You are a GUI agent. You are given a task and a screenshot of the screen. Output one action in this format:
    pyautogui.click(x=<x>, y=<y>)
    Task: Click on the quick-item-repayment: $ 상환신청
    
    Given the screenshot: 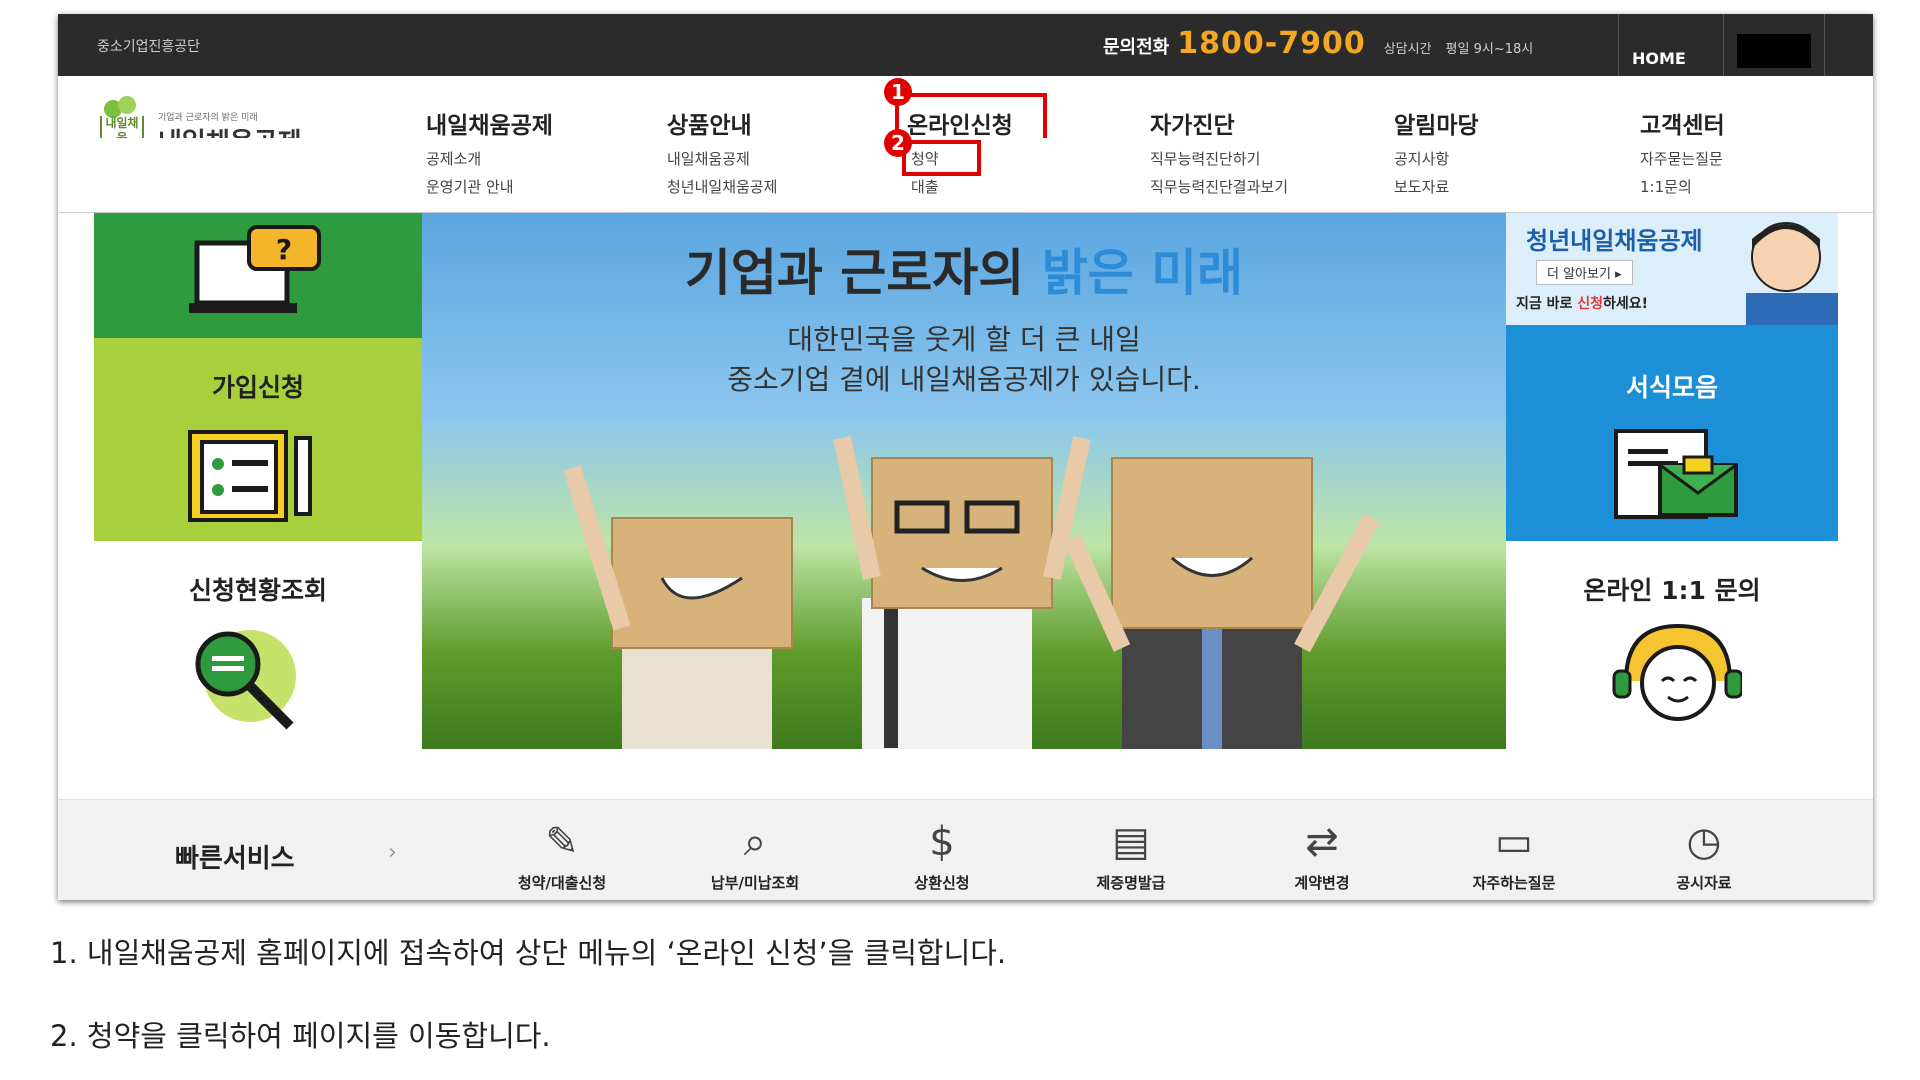 What is the action you would take?
    pyautogui.click(x=942, y=852)
    